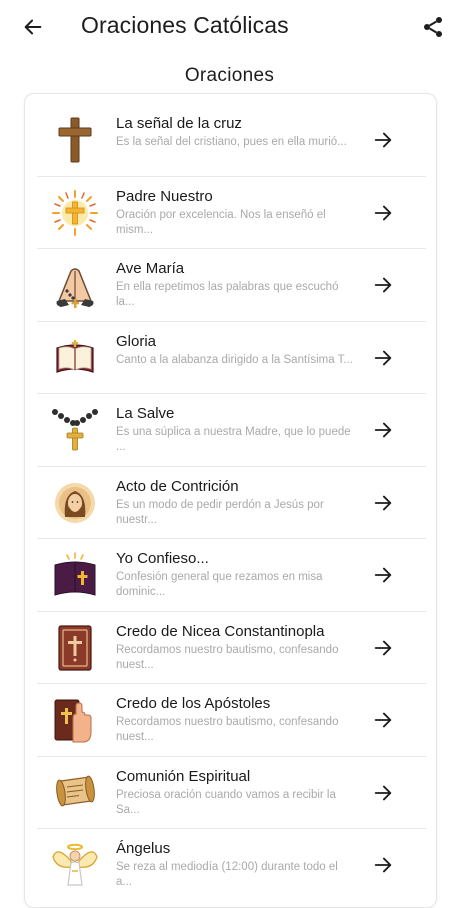 The width and height of the screenshot is (459, 908). What do you see at coordinates (75, 720) in the screenshot?
I see `hand-on-bible-icon` at bounding box center [75, 720].